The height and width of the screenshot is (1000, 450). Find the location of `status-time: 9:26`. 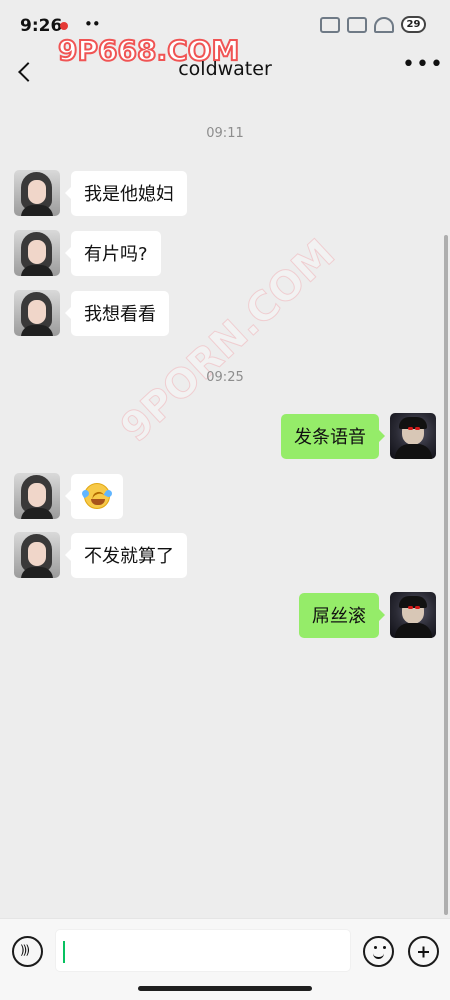

status-time: 9:26 is located at coordinates (41, 26).